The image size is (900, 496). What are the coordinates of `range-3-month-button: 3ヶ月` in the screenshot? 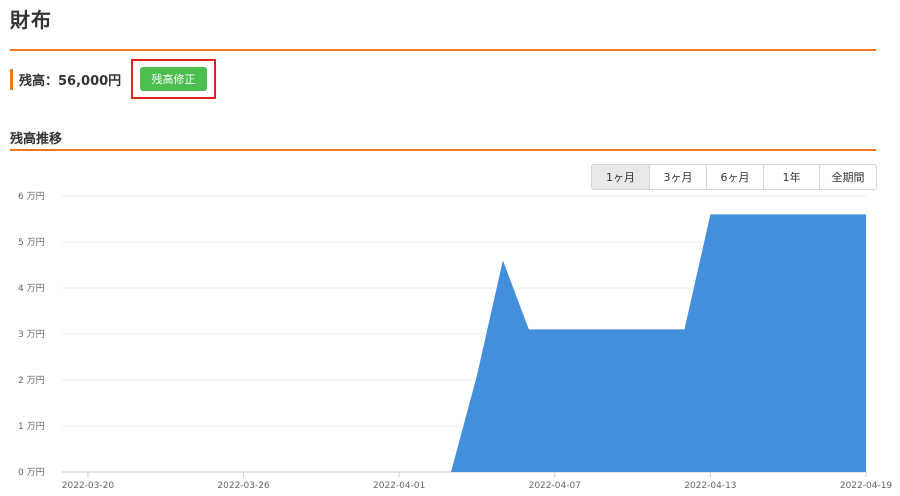 It's located at (677, 177).